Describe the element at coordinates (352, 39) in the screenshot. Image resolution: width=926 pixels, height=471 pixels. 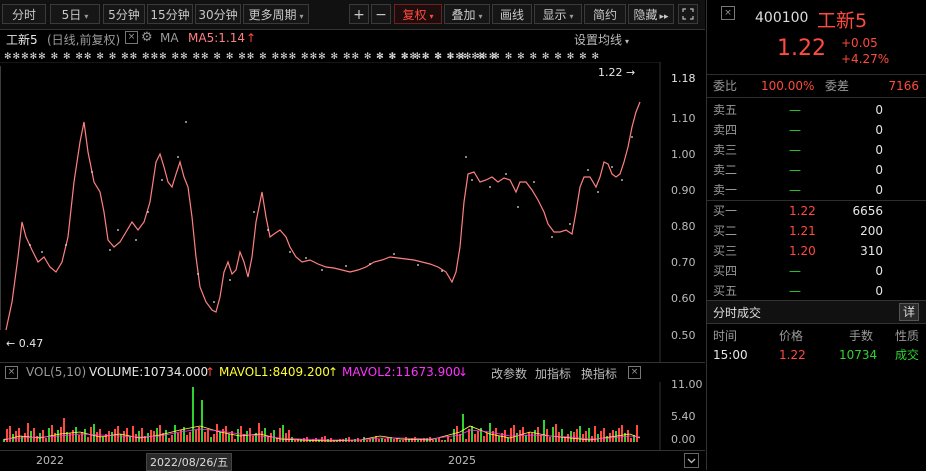
I see `chart-header: 工新5 (日线,前复权) × ⚙ MA MA5:1.14 ↑ 设置均线 ▾` at that location.